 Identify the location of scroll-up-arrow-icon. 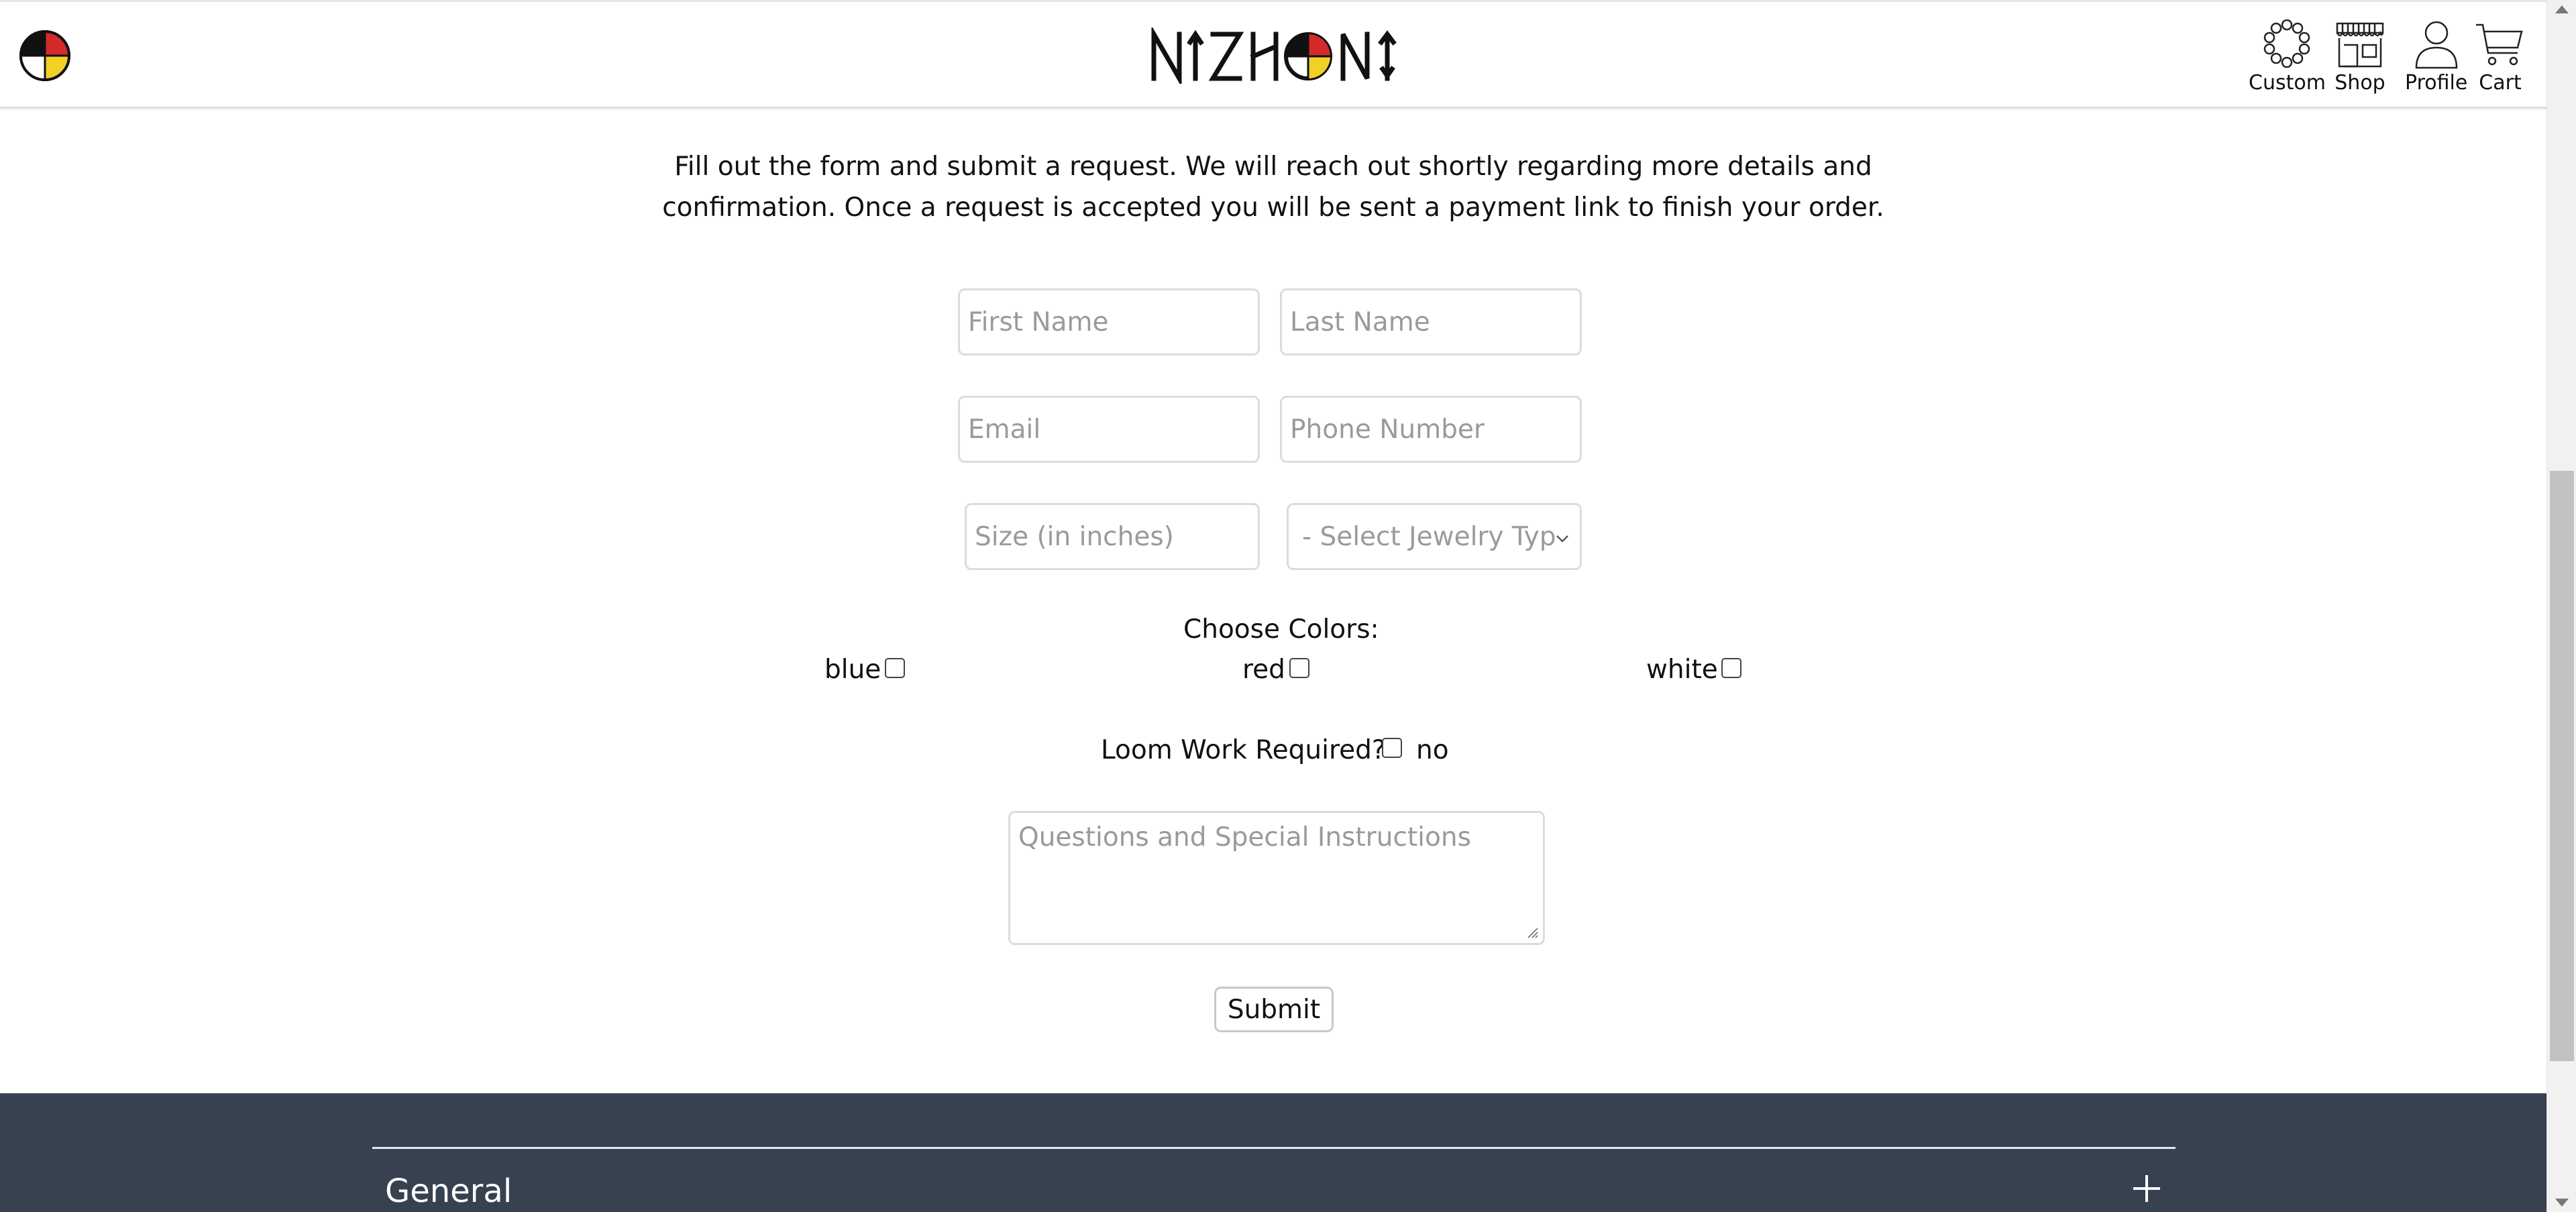
(2562, 9).